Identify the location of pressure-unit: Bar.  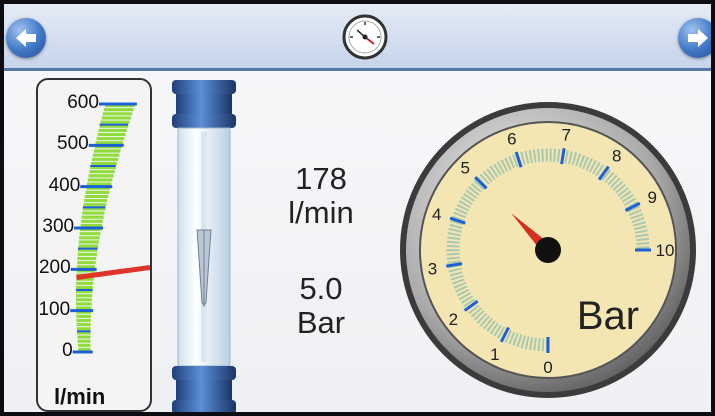
(321, 322).